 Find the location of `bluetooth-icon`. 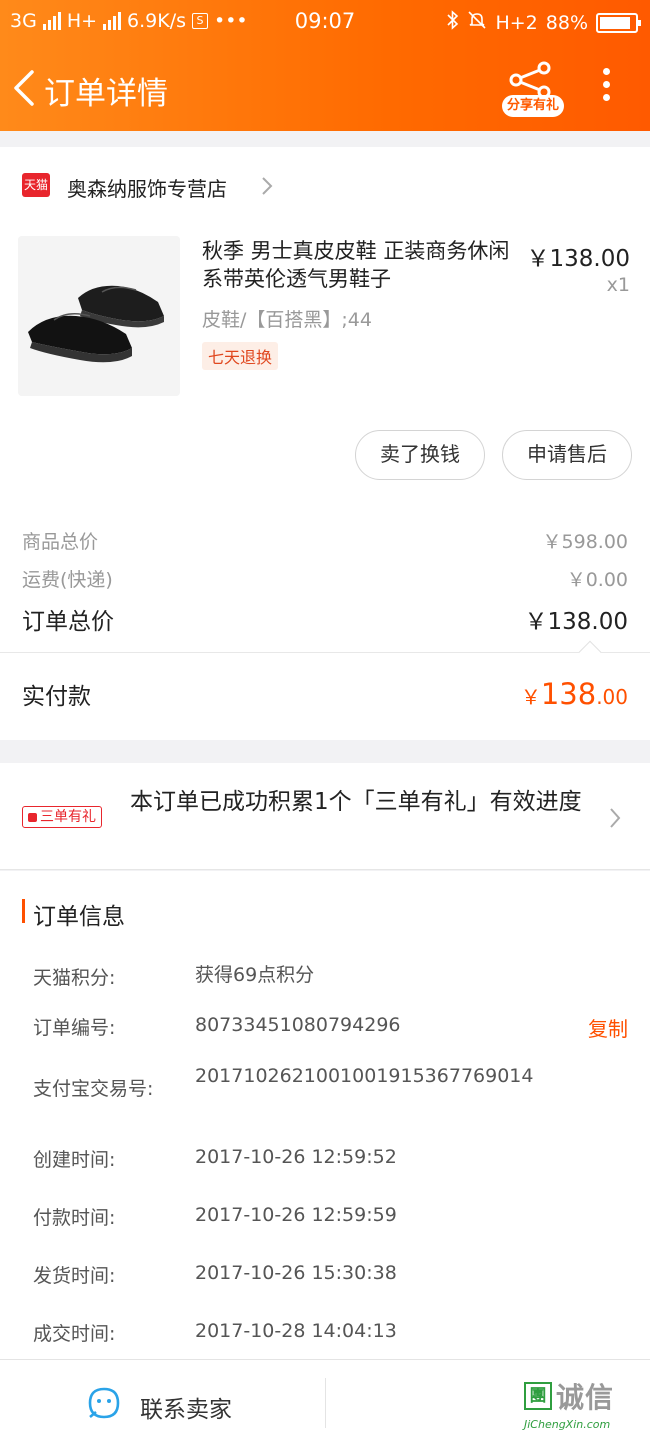

bluetooth-icon is located at coordinates (453, 22).